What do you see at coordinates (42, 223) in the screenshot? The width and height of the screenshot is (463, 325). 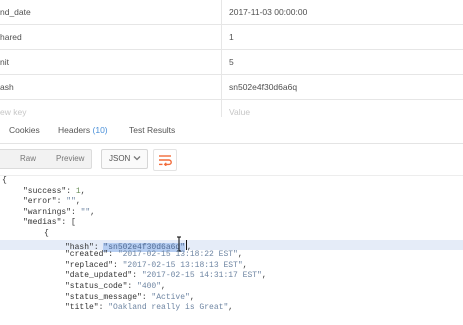 I see `json-key: "medias"` at bounding box center [42, 223].